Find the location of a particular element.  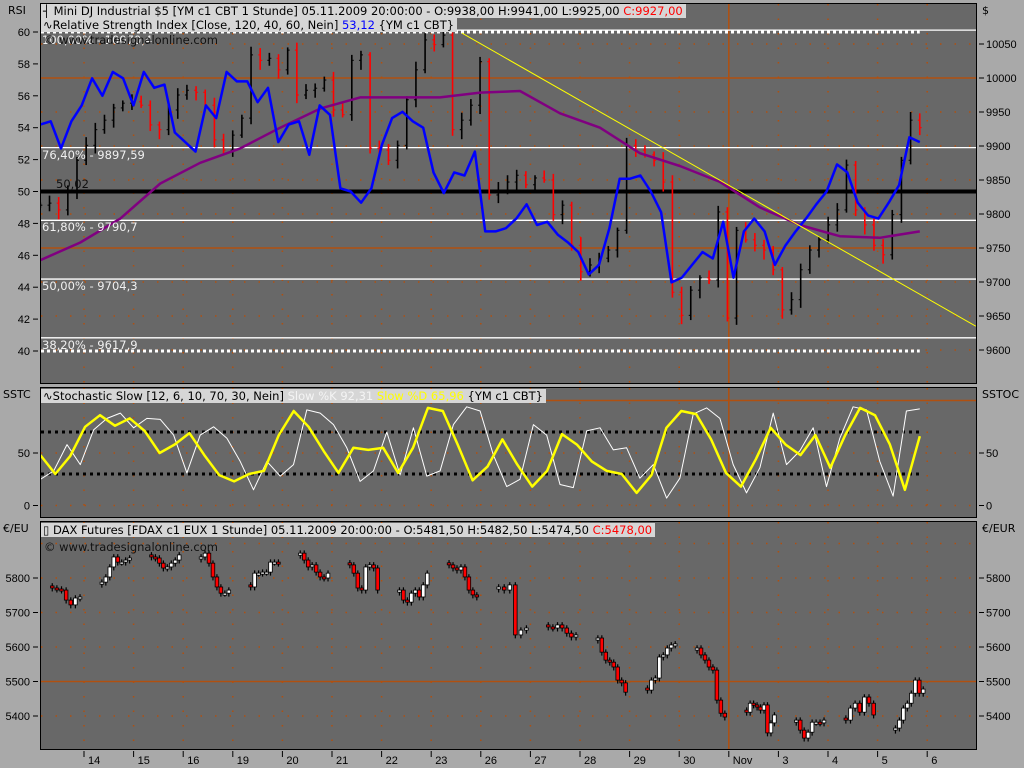

price-tick-label: 9750 is located at coordinates (998, 249).